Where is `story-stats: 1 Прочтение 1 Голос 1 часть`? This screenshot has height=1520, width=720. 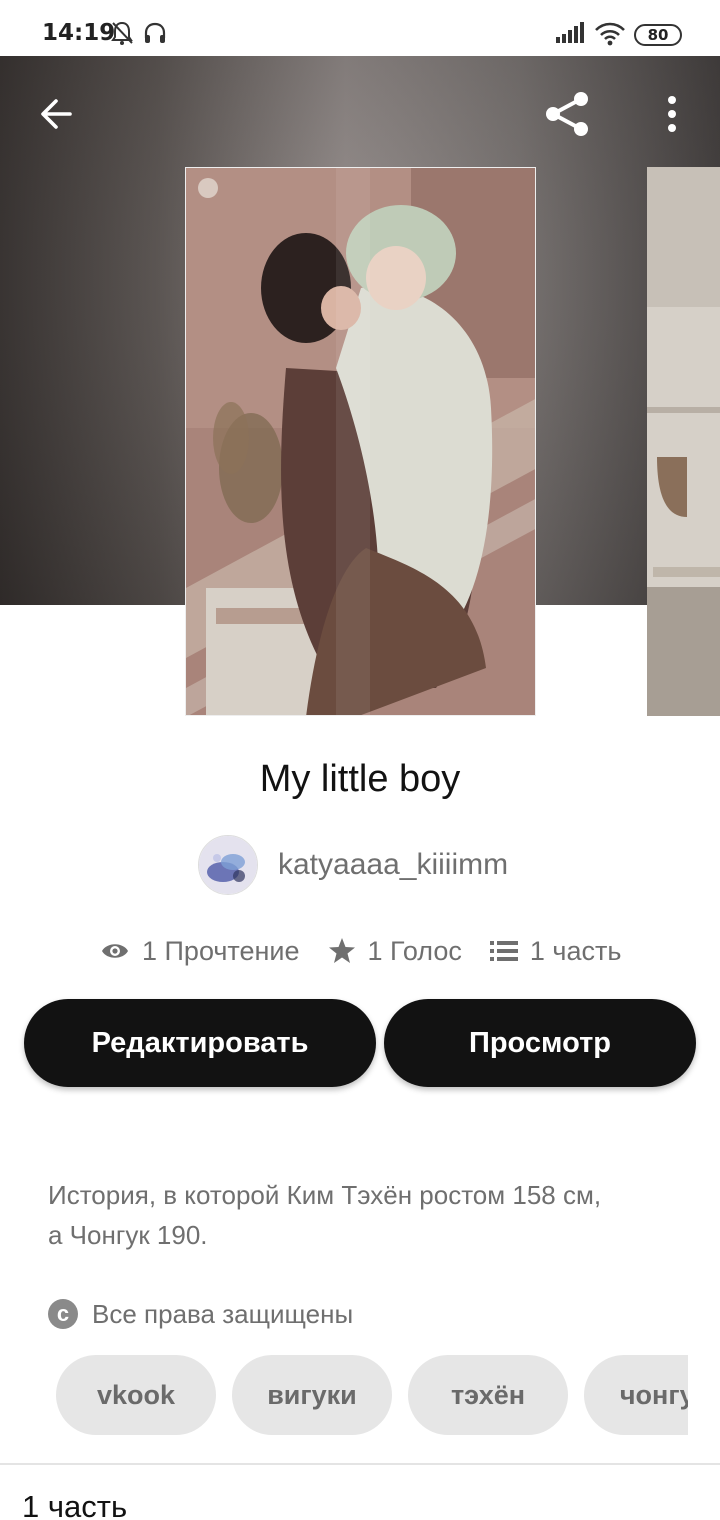
story-stats: 1 Прочтение 1 Голос 1 часть is located at coordinates (360, 951).